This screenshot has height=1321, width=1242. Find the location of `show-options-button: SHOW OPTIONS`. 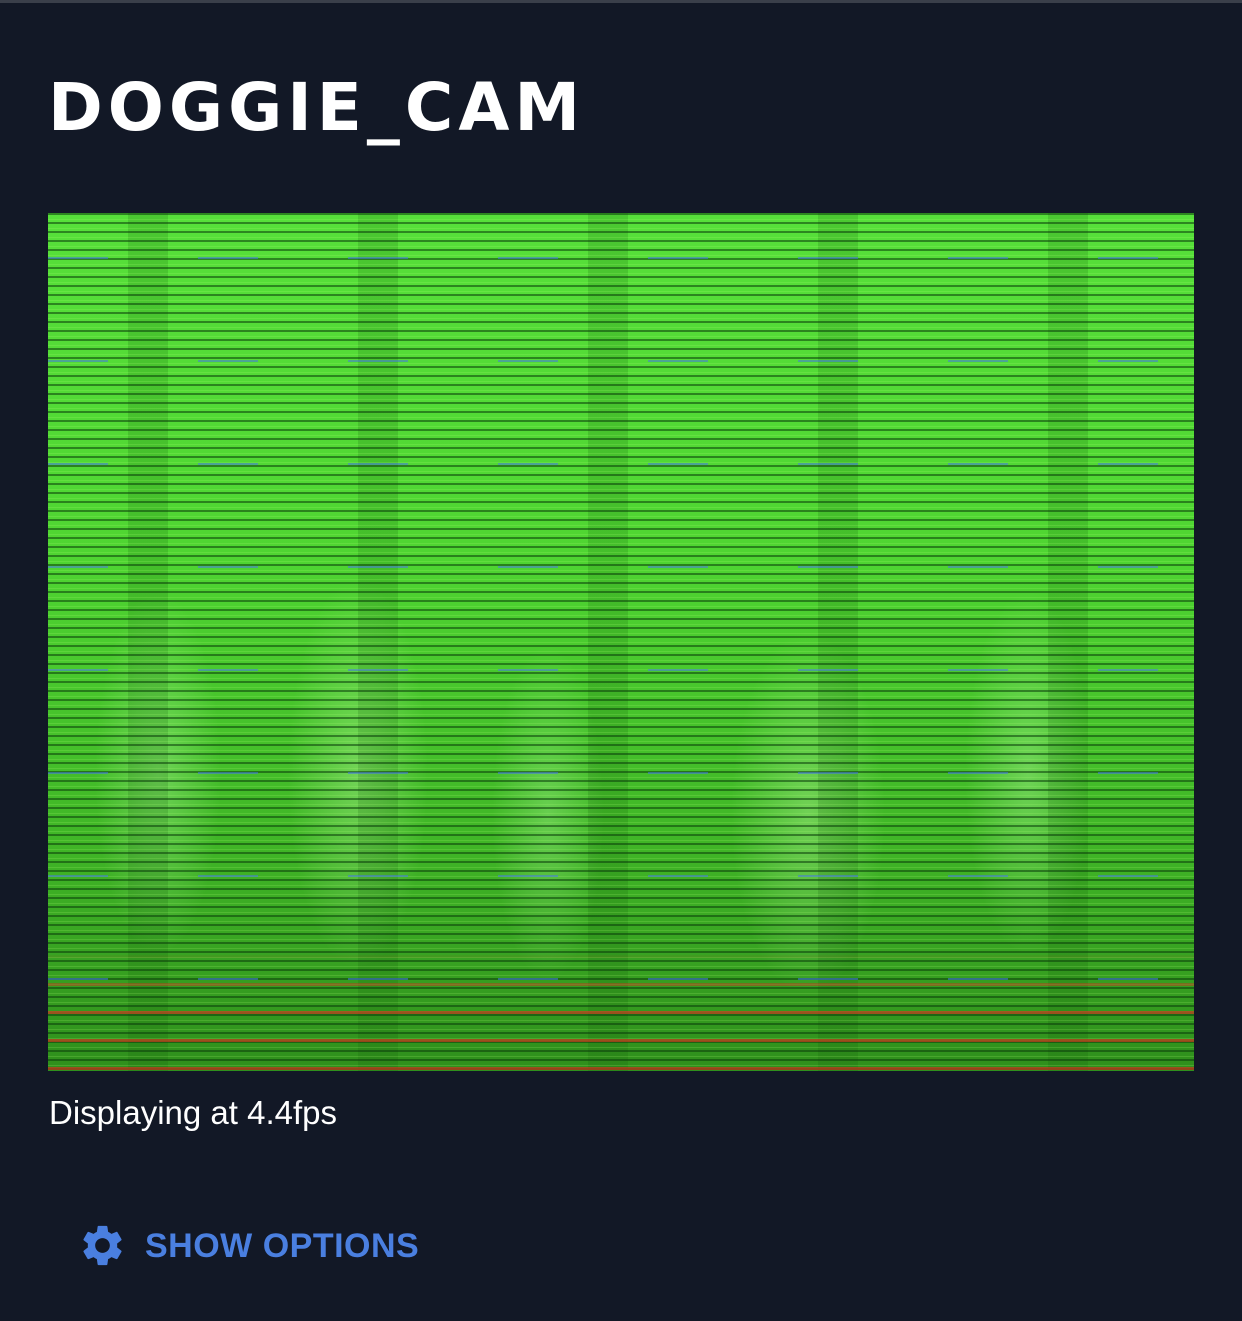

show-options-button: SHOW OPTIONS is located at coordinates (248, 1245).